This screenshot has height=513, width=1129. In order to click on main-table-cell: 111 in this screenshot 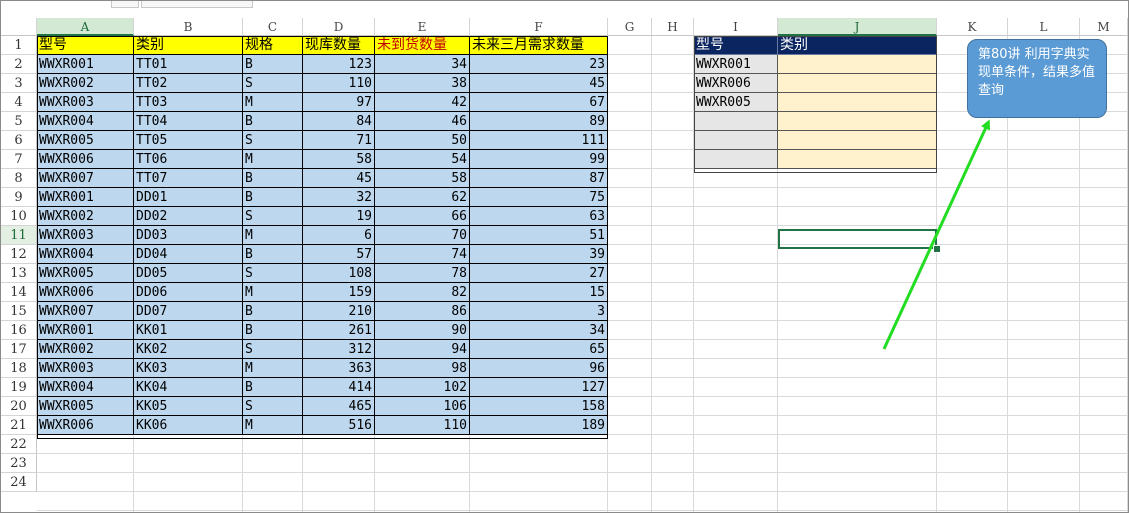, I will do `click(539, 140)`.